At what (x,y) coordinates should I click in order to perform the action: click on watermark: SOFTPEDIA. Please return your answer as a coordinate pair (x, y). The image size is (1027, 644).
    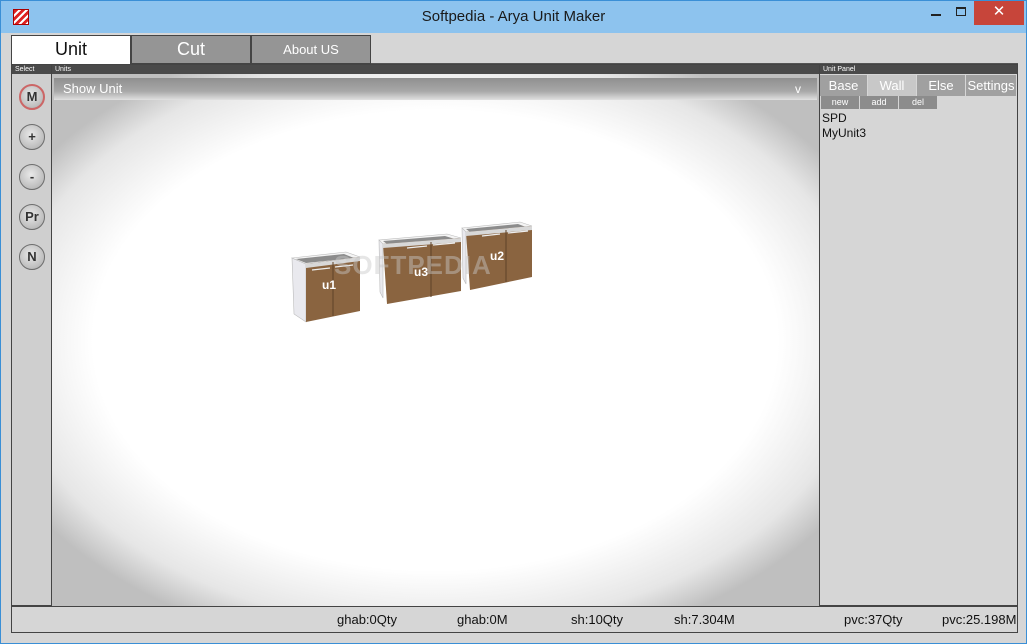
    Looking at the image, I should click on (413, 265).